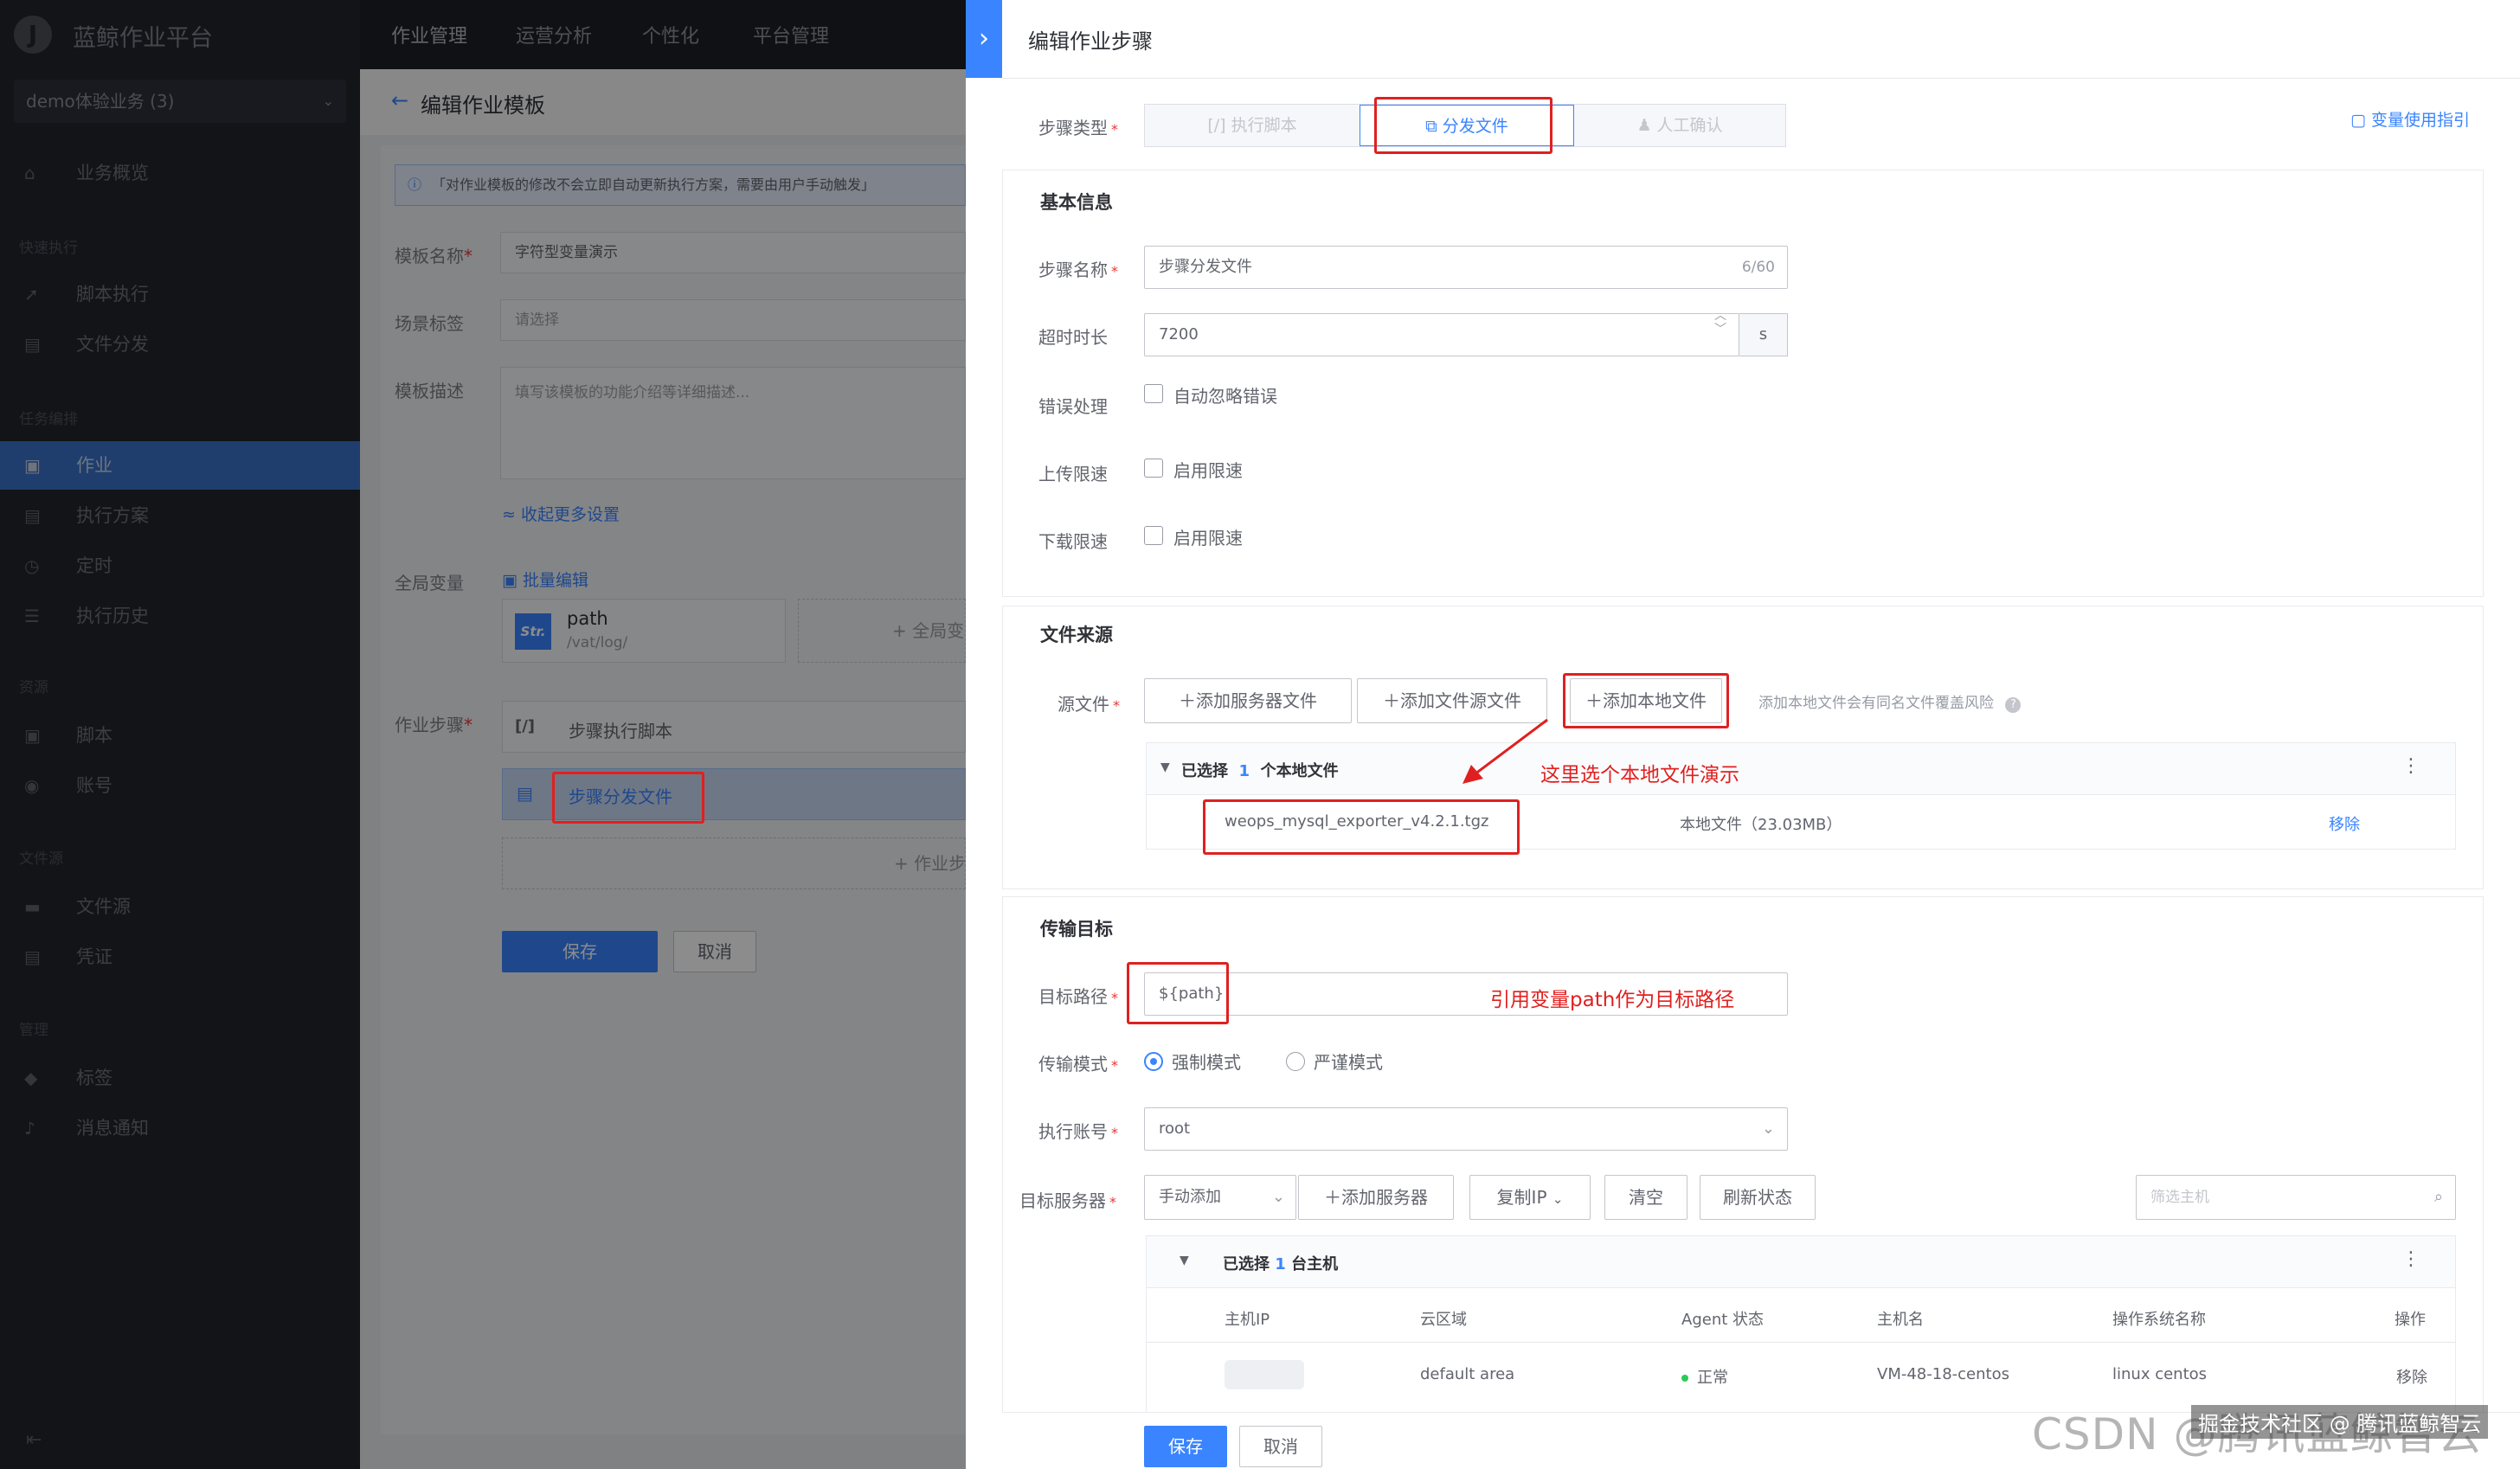  What do you see at coordinates (1441, 332) in the screenshot?
I see `timeout-input: 7200 ︿ ﹀` at bounding box center [1441, 332].